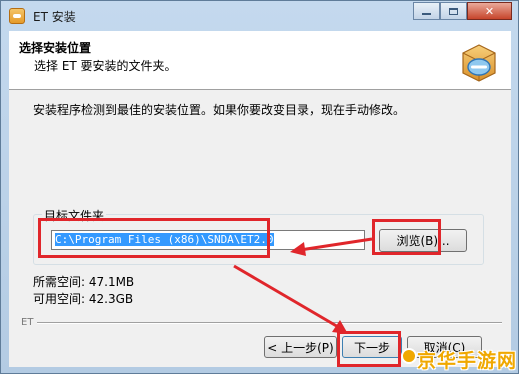 Image resolution: width=519 pixels, height=374 pixels. I want to click on maximize-icon, so click(453, 11).